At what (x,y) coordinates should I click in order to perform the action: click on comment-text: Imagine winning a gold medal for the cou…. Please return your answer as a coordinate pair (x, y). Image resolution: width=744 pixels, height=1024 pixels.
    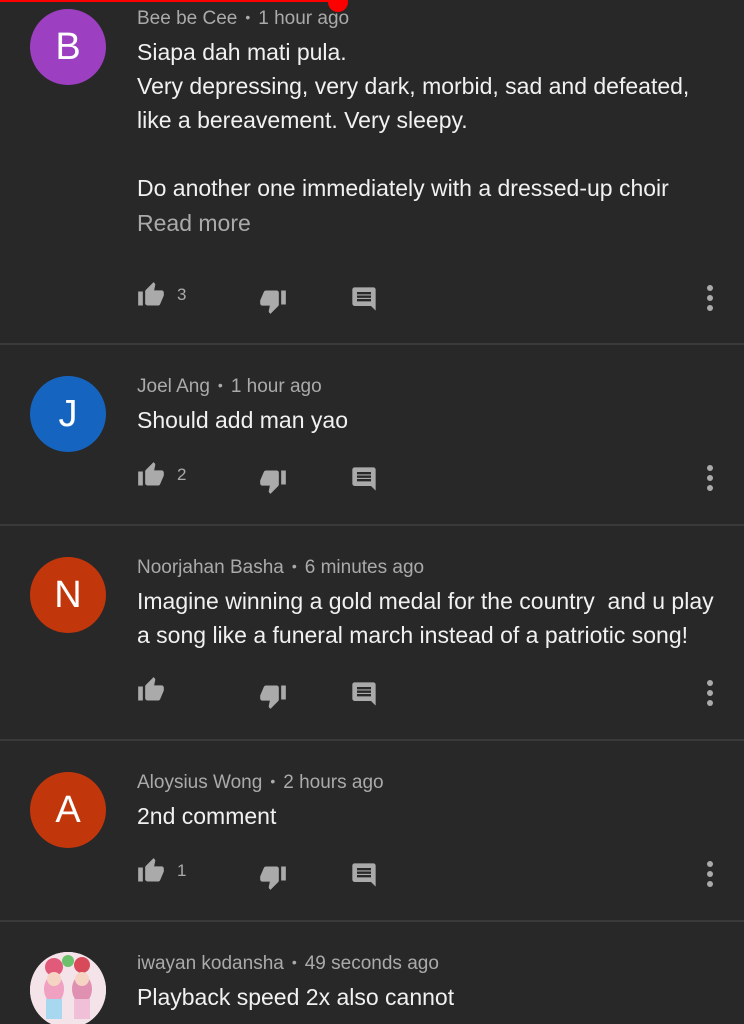
    Looking at the image, I should click on (429, 618).